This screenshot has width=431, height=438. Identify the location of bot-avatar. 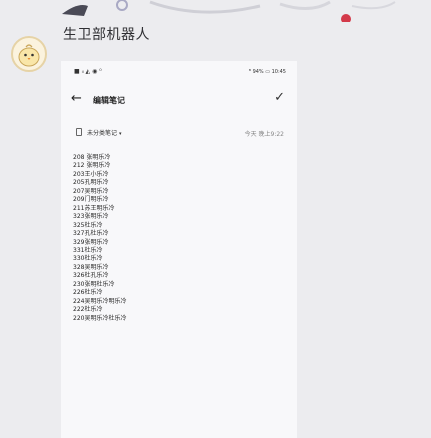
(29, 54).